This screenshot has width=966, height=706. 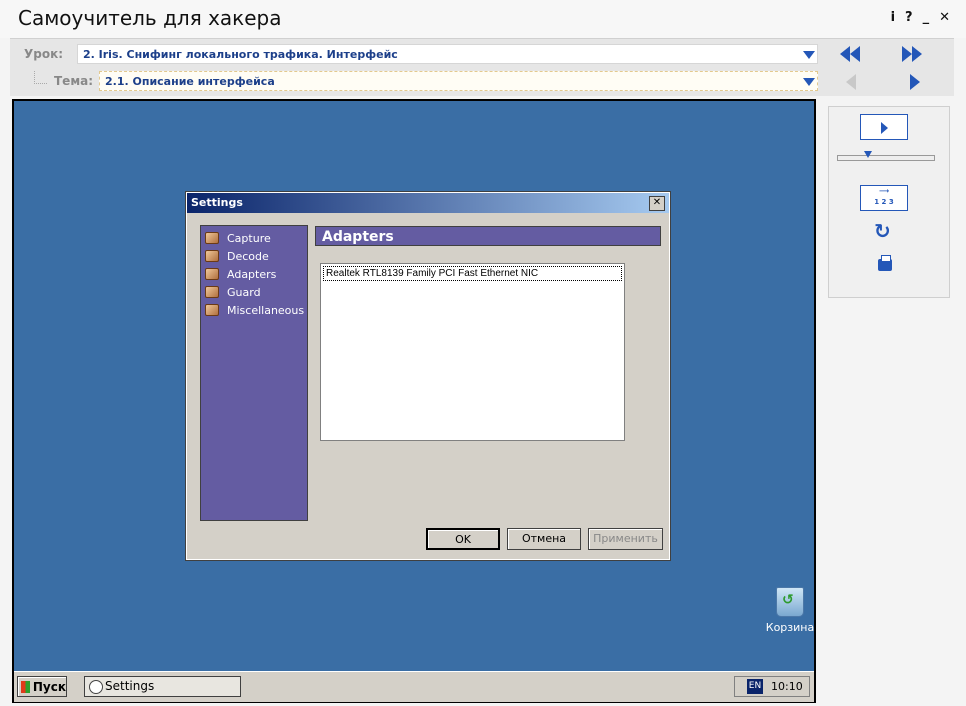 What do you see at coordinates (657, 203) in the screenshot?
I see `dialog-close-icon: ✕` at bounding box center [657, 203].